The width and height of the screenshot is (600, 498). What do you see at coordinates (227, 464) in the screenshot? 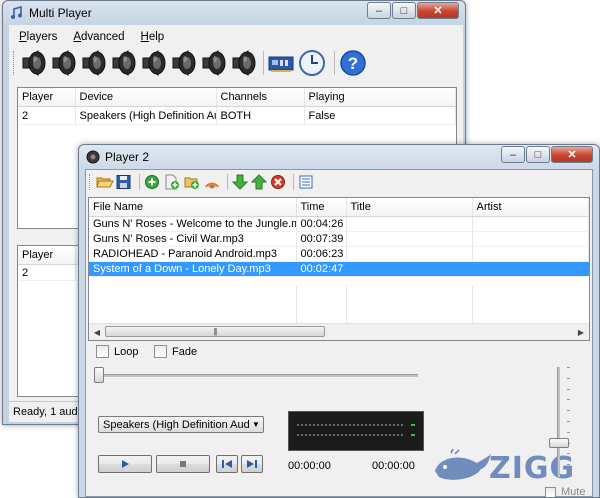
I see `previous-button` at bounding box center [227, 464].